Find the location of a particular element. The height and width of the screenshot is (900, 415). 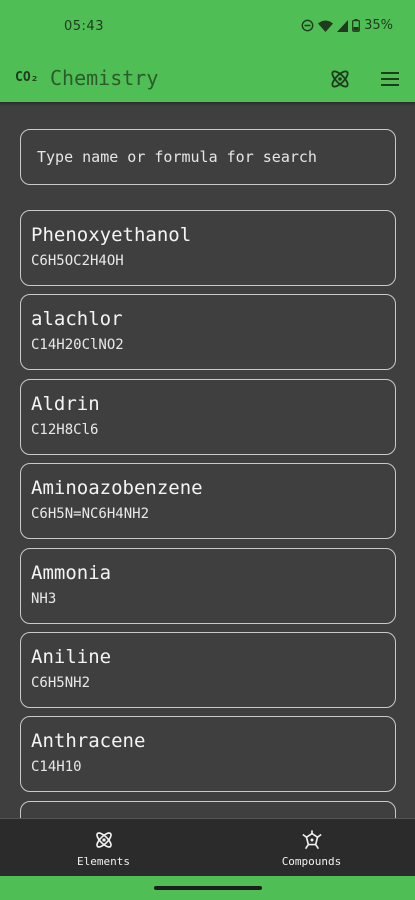

compound-name: Ammonia is located at coordinates (71, 572).